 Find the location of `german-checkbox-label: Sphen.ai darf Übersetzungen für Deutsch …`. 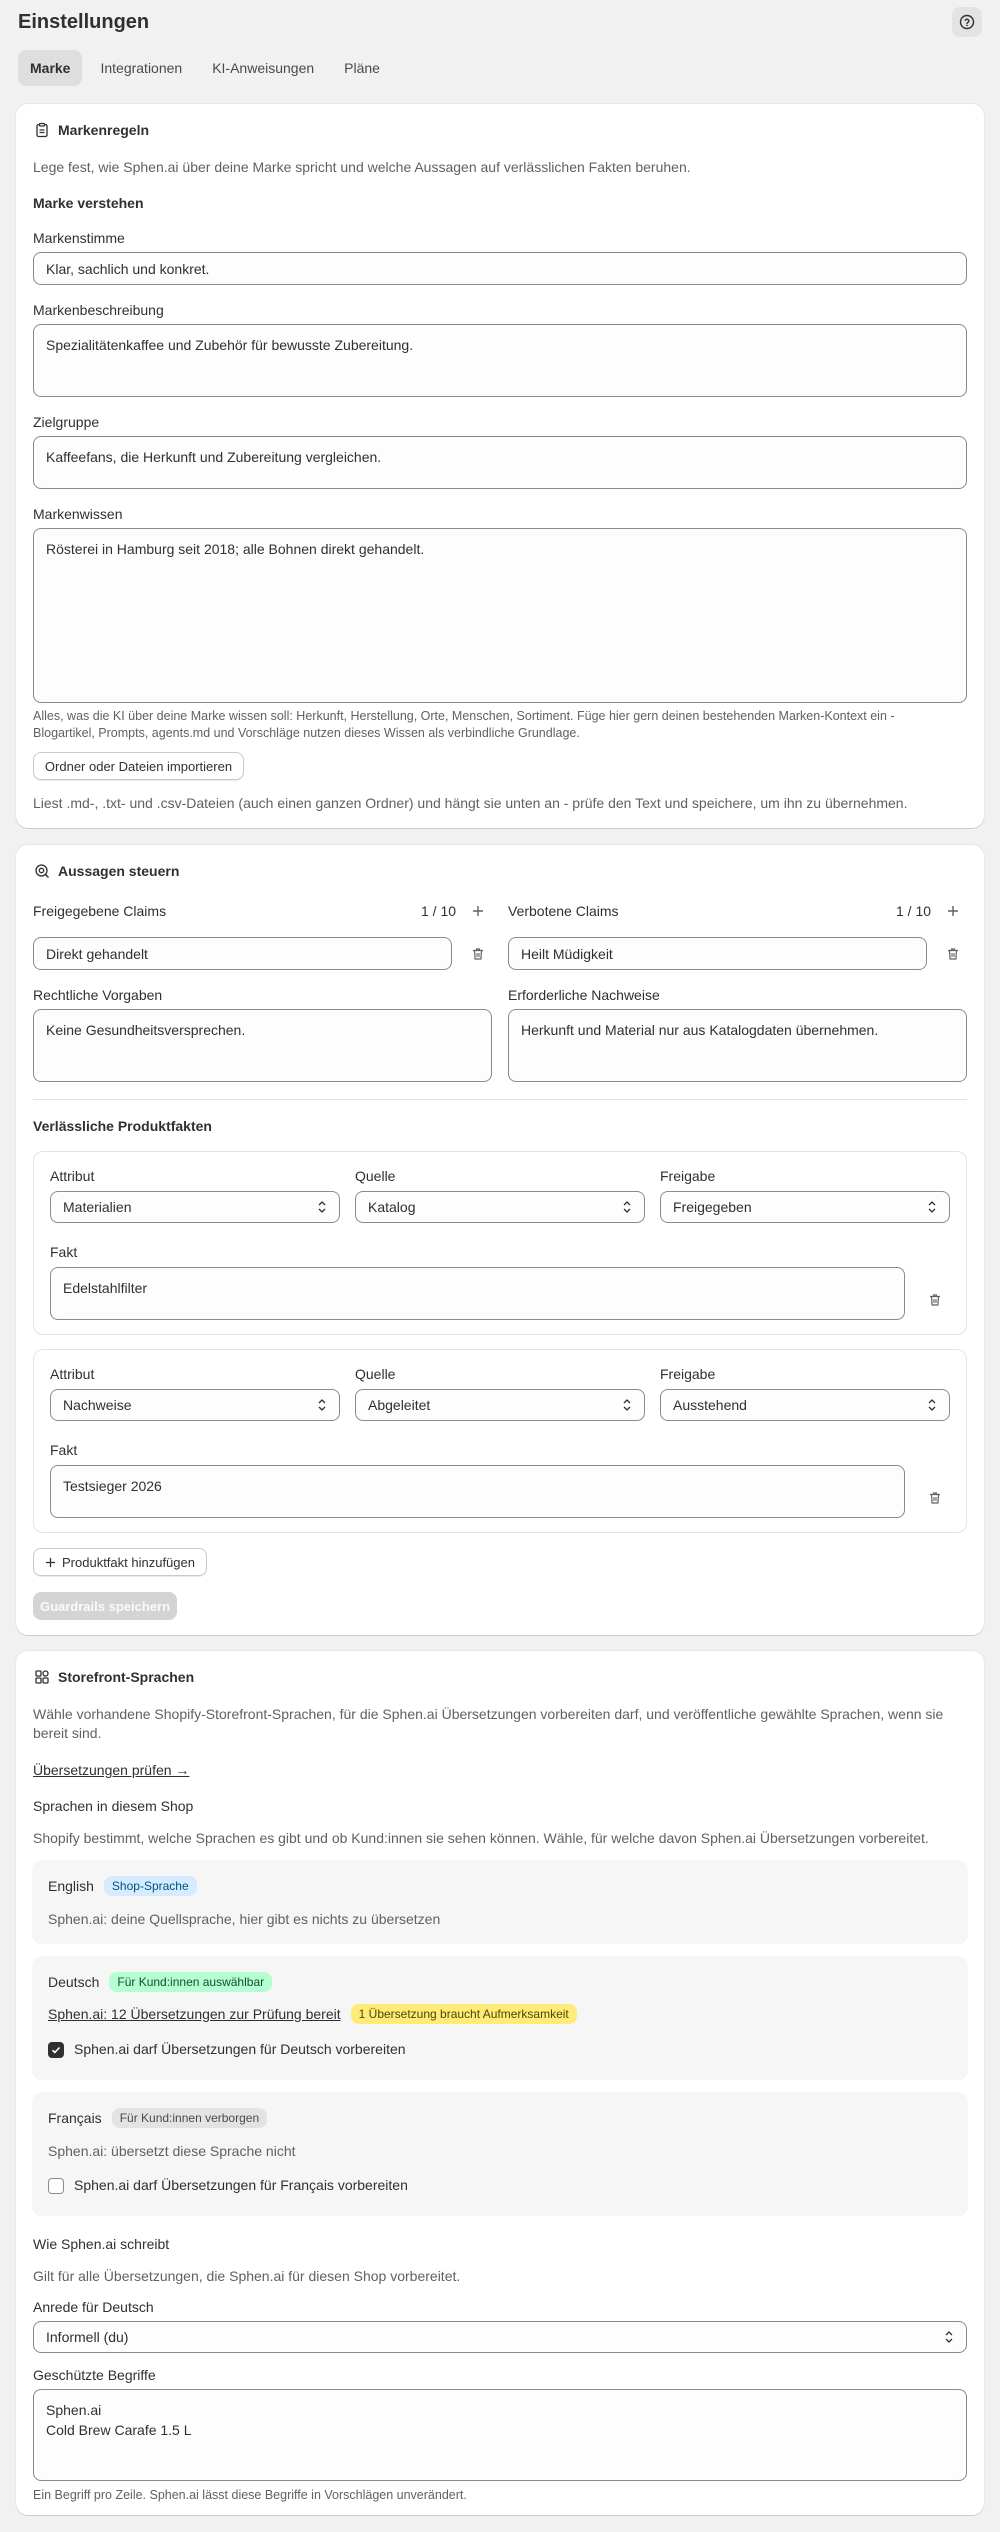

german-checkbox-label: Sphen.ai darf Übersetzungen für Deutsch … is located at coordinates (240, 2049).